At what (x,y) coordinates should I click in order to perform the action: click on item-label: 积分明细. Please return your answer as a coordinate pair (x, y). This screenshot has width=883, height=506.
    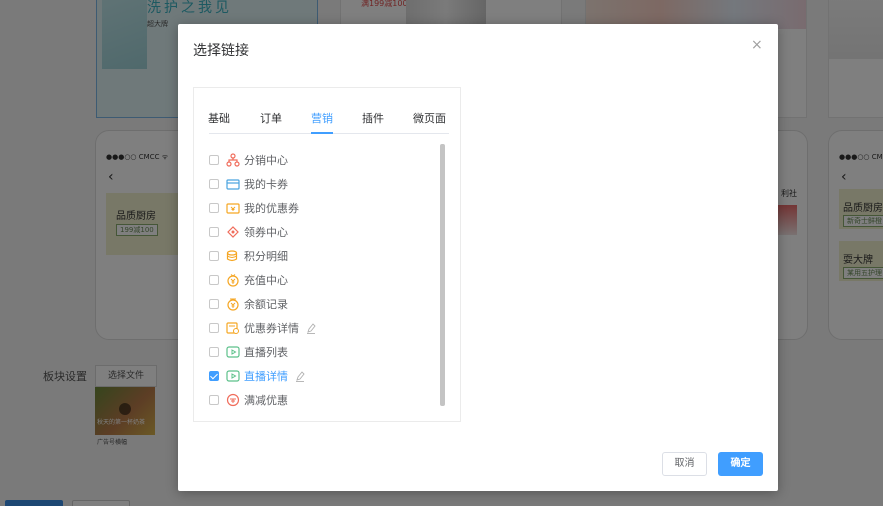
    Looking at the image, I should click on (266, 256).